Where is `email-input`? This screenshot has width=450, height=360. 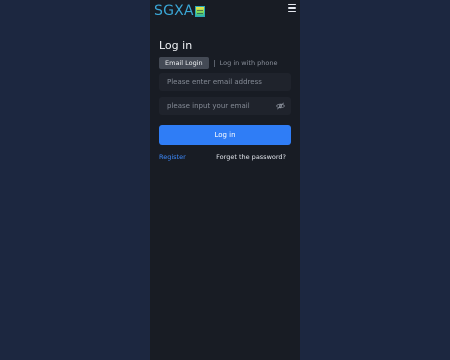
email-input is located at coordinates (225, 82).